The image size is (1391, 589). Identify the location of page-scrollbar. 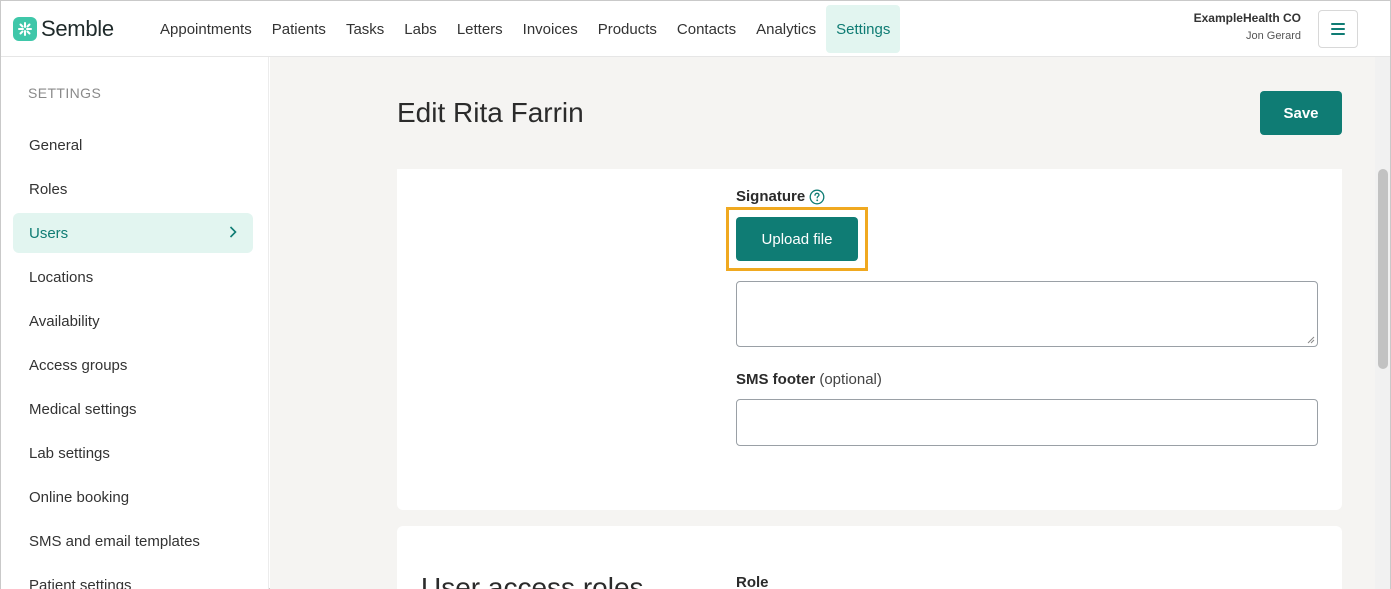
(1382, 323).